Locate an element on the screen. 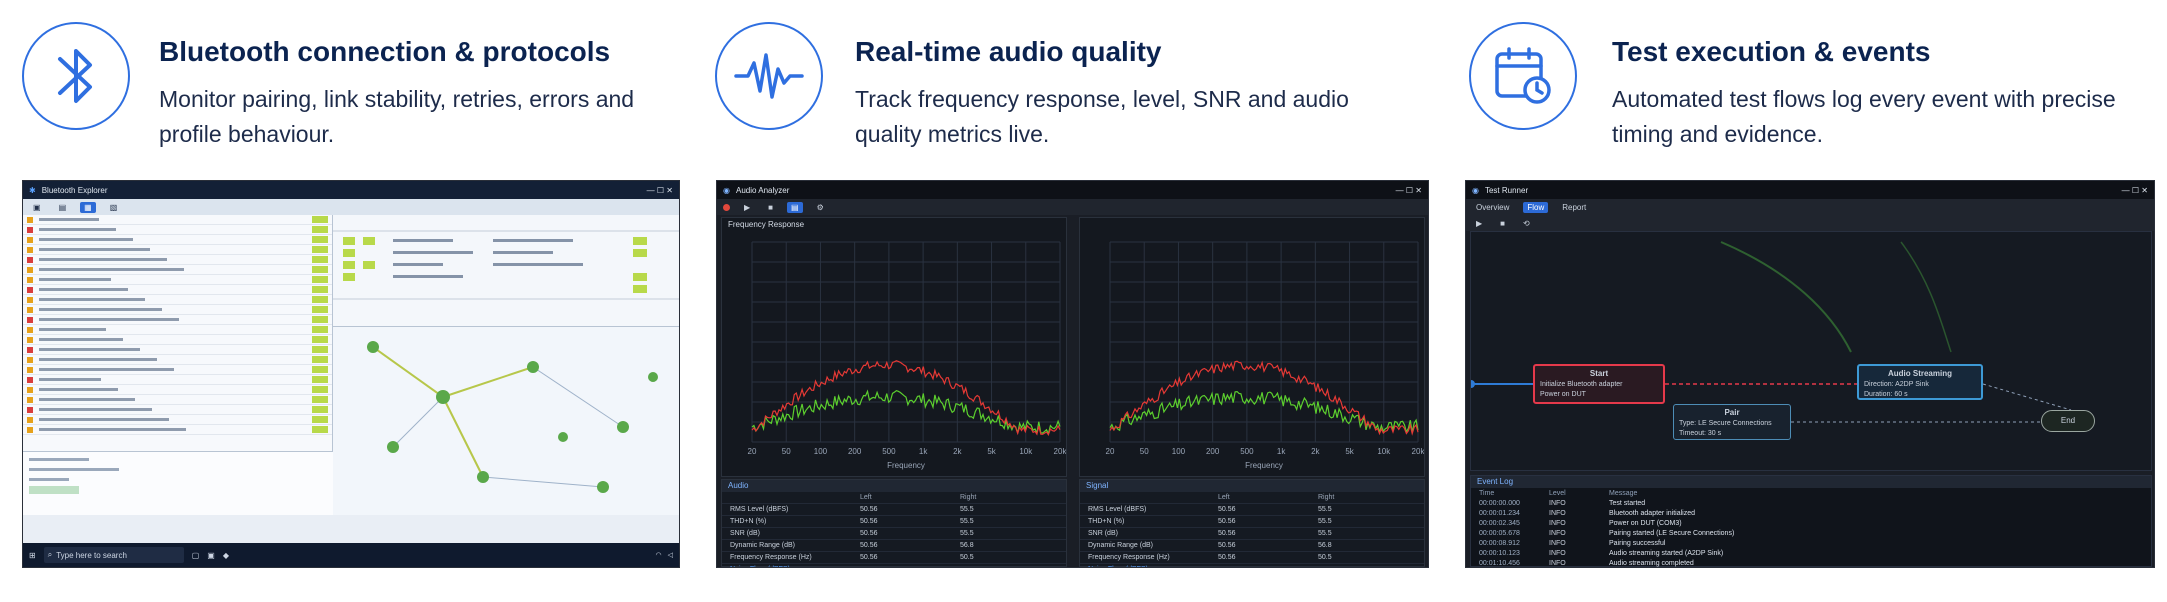 Image resolution: width=2167 pixels, height=602 pixels. frequency-response-chart-right: 20 50 100 200 500 1k 2k 5k 10k 20k Frequency is located at coordinates (1252, 347).